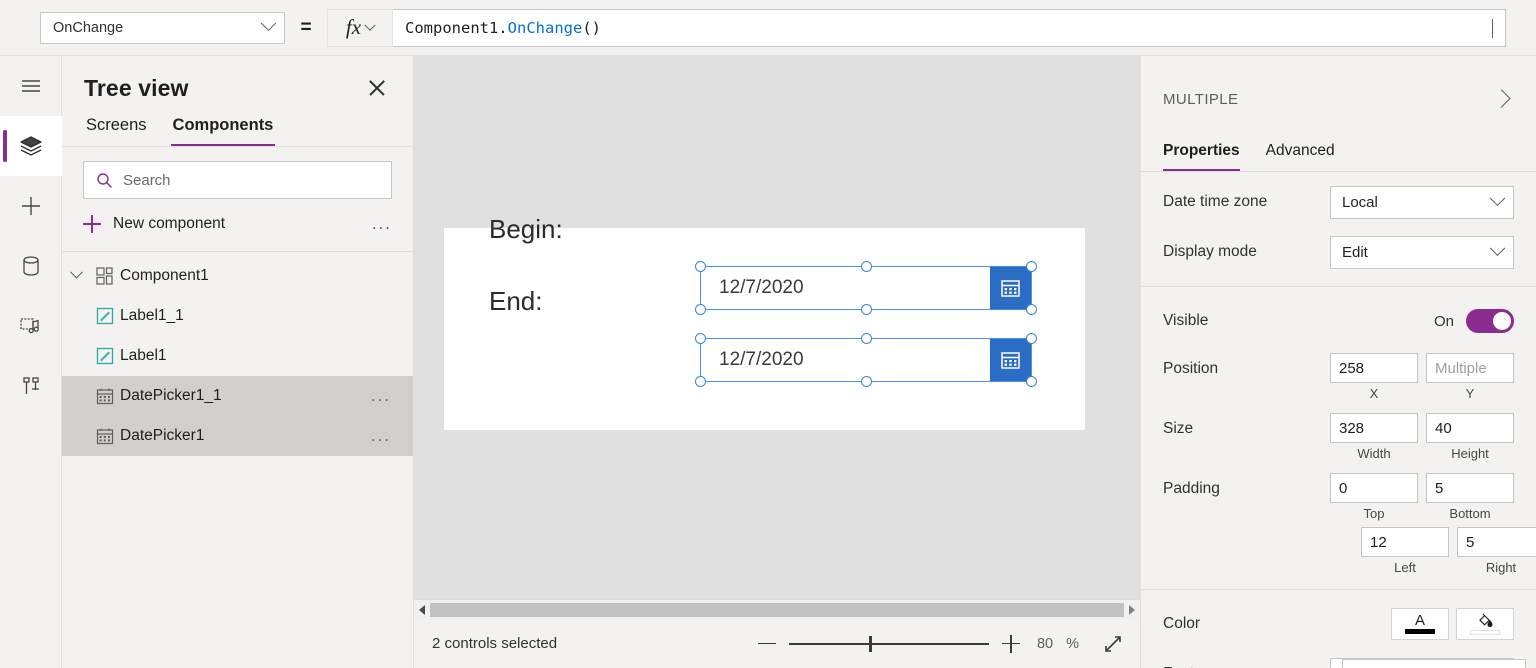 The width and height of the screenshot is (1536, 668). What do you see at coordinates (237, 276) in the screenshot?
I see `tree-item-component1: Component1` at bounding box center [237, 276].